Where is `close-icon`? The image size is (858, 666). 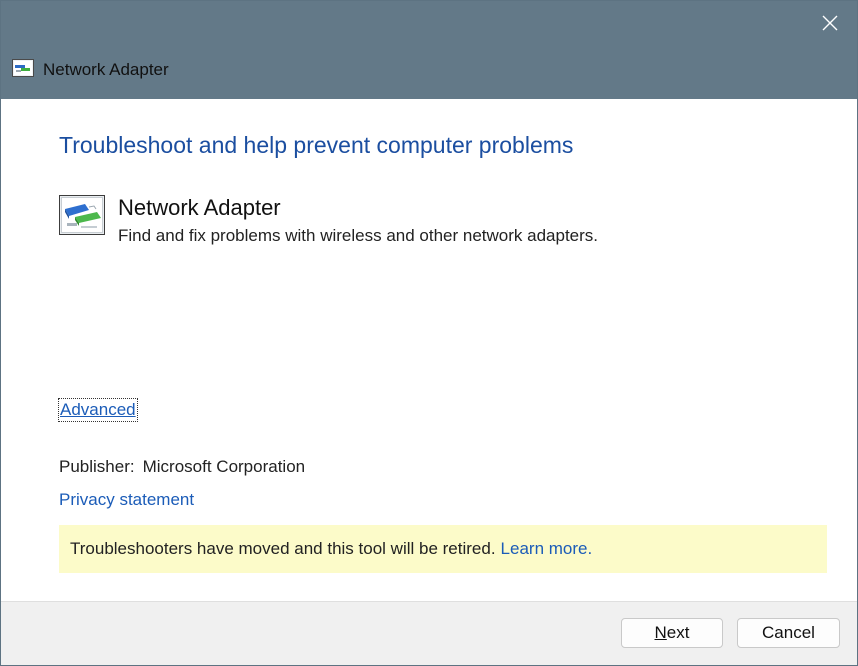 close-icon is located at coordinates (830, 23).